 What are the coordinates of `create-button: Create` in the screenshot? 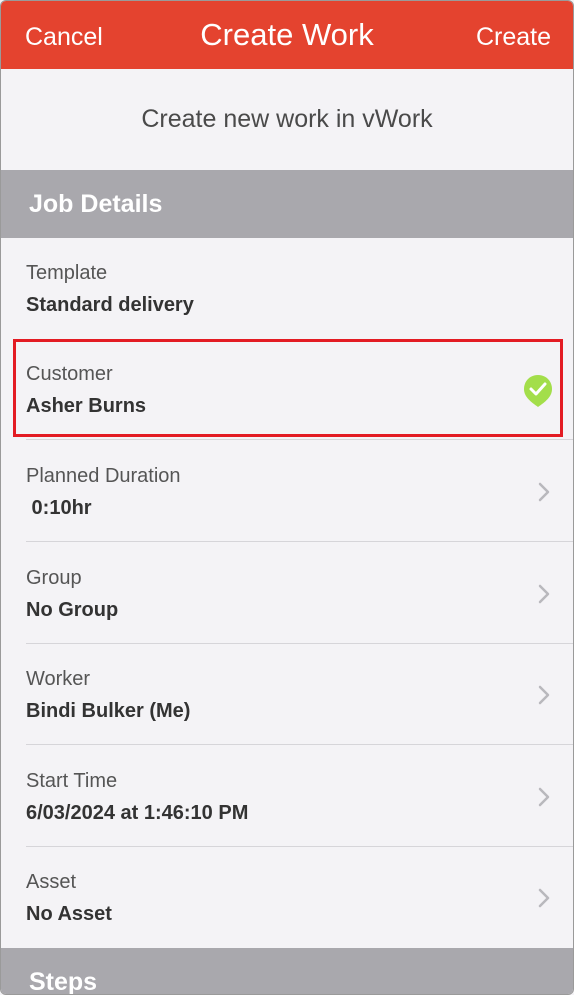 It's located at (513, 37).